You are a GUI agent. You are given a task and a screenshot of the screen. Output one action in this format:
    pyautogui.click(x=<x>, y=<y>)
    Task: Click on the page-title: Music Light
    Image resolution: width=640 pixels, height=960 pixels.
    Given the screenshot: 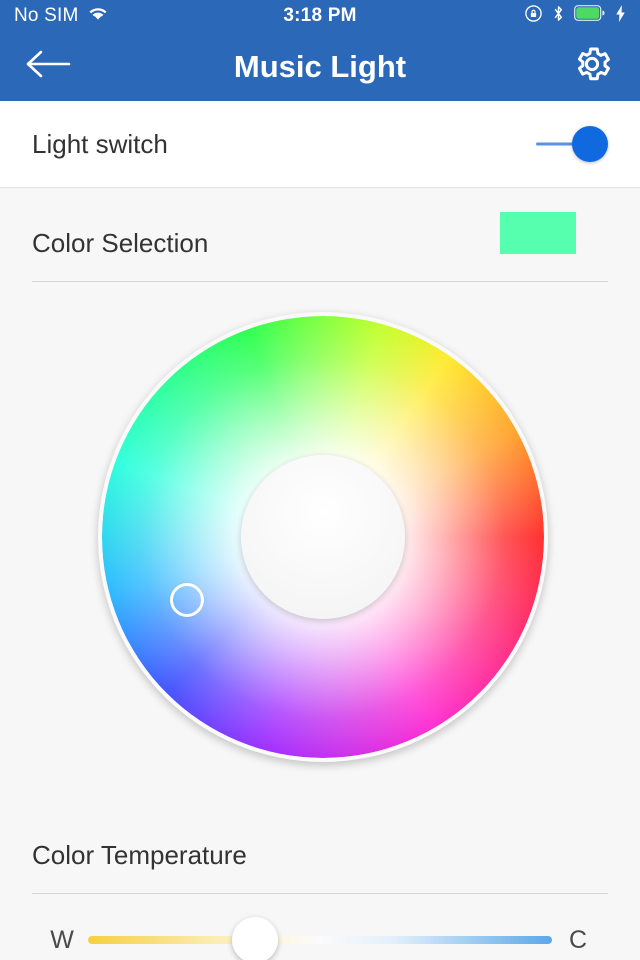 What is the action you would take?
    pyautogui.click(x=320, y=66)
    